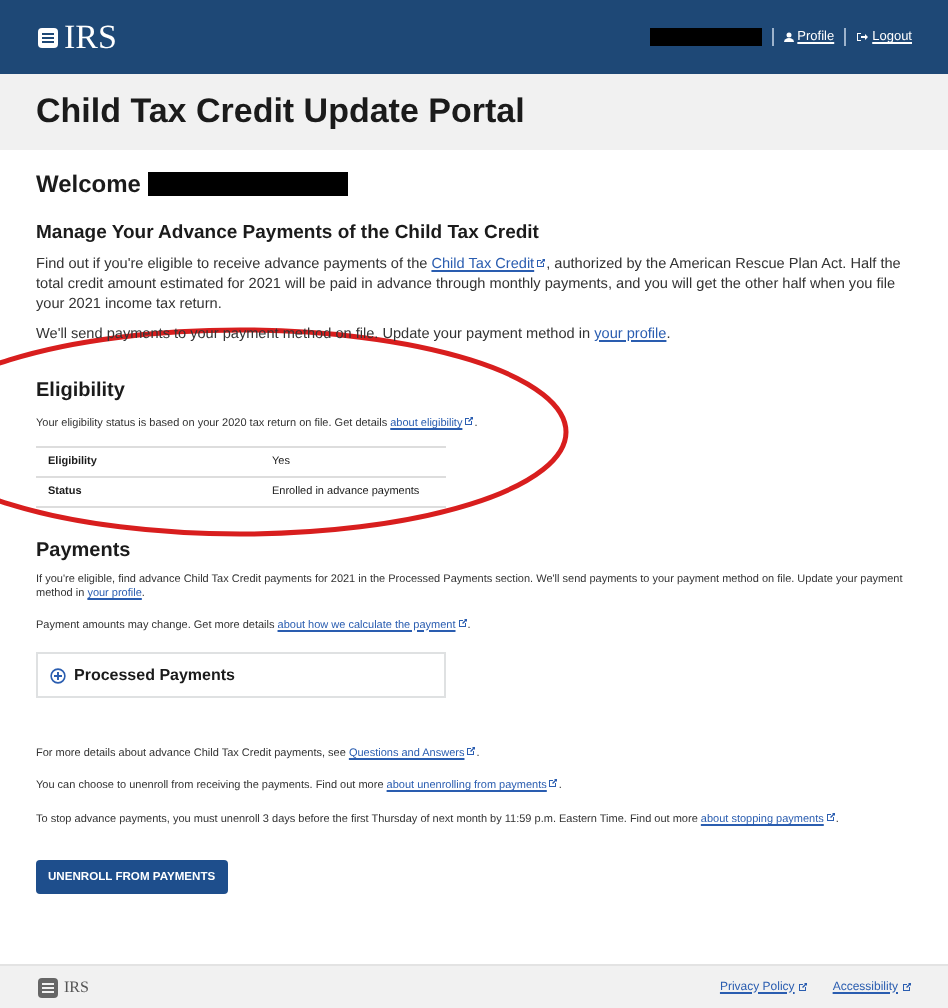 The image size is (948, 1008). Describe the element at coordinates (241, 675) in the screenshot. I see `accordion-toggle: Processed Payments` at that location.